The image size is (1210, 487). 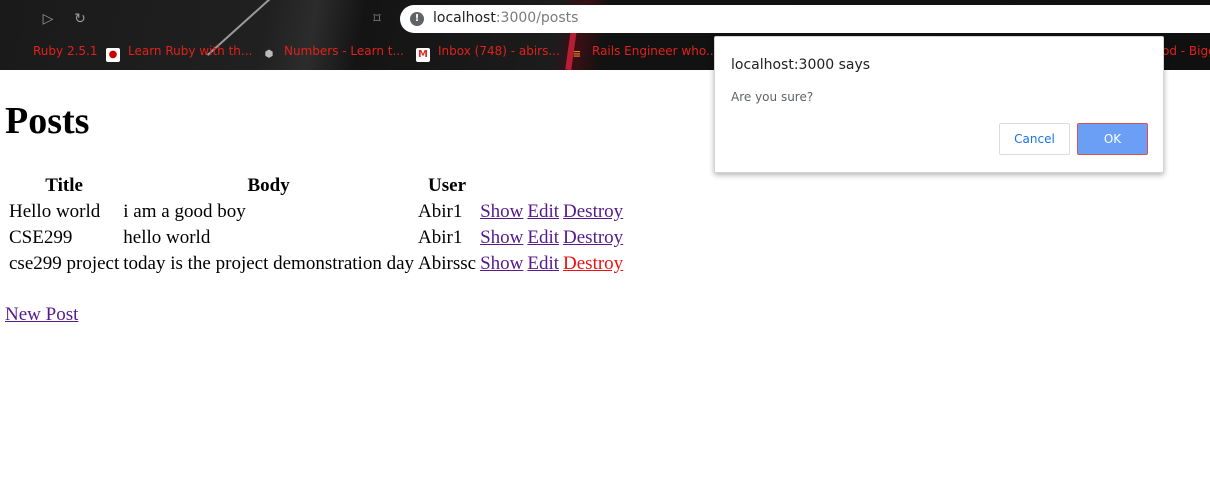 I want to click on post-body: today is the project demonstration day, so click(x=268, y=263).